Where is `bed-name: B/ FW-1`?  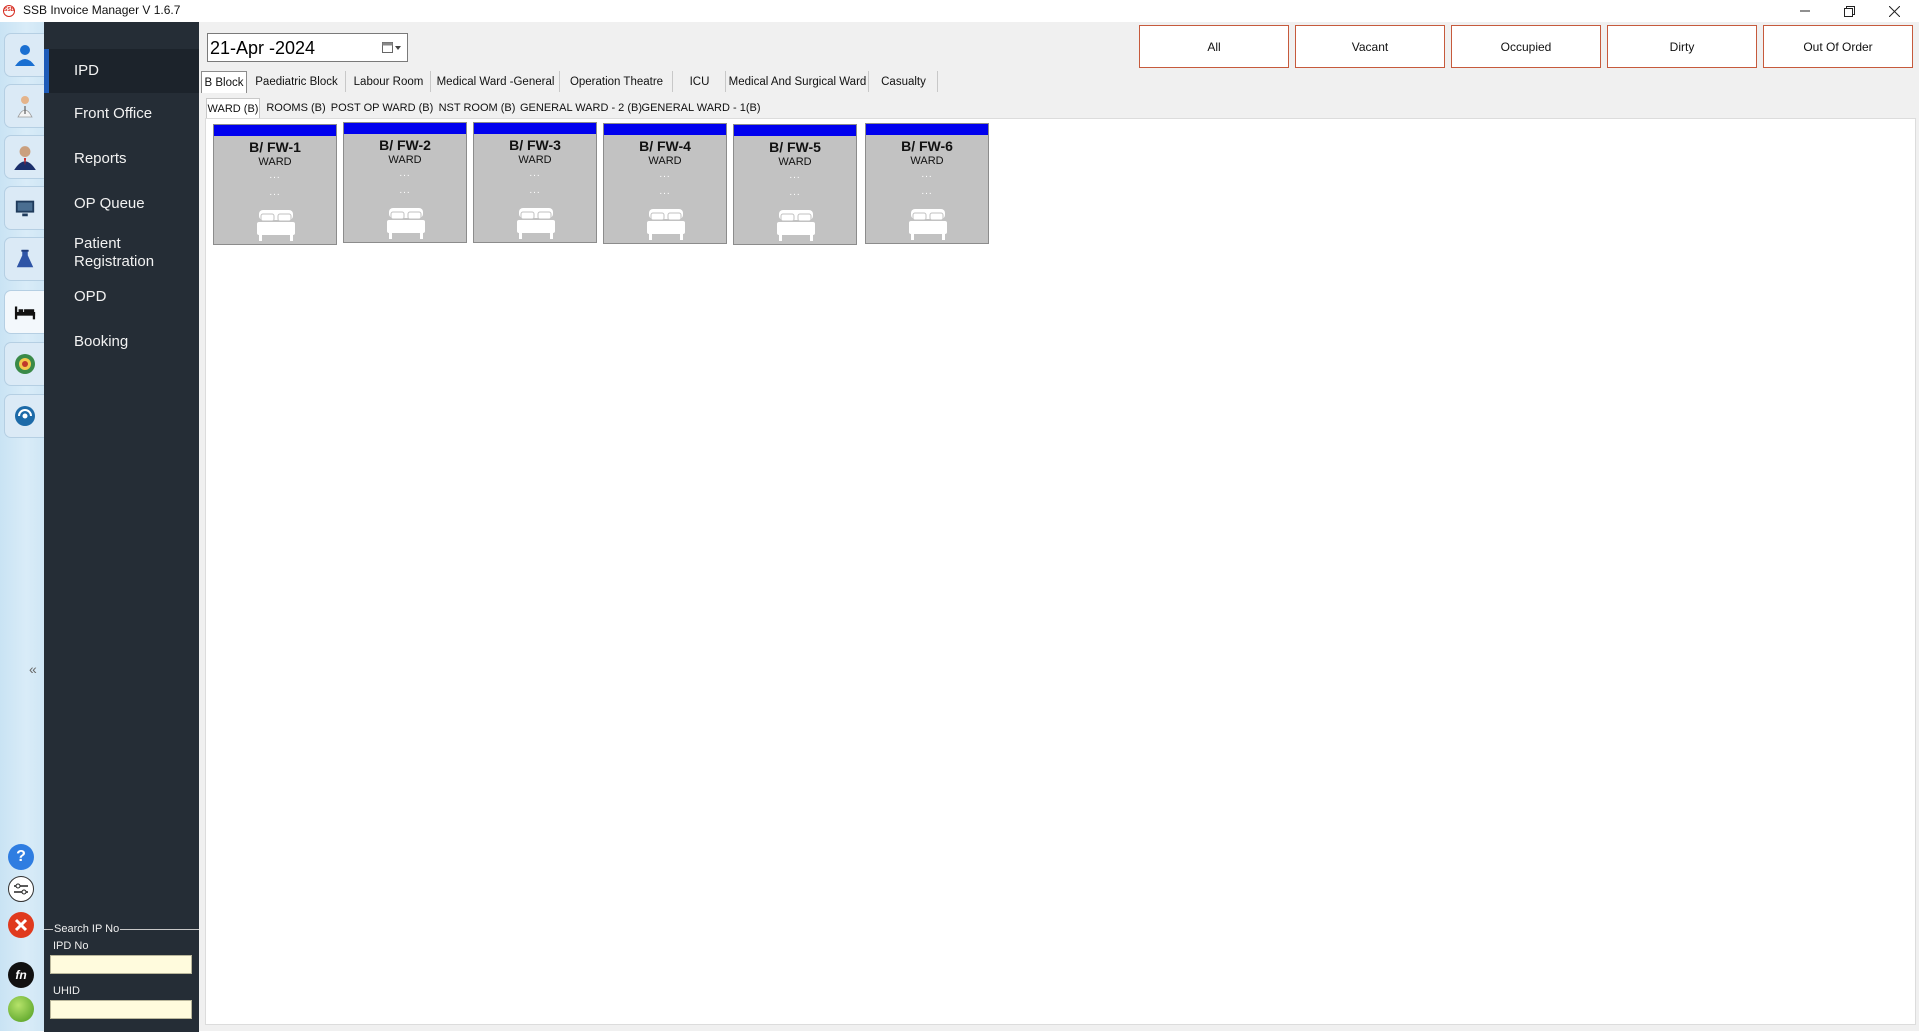
bed-name: B/ FW-1 is located at coordinates (275, 147).